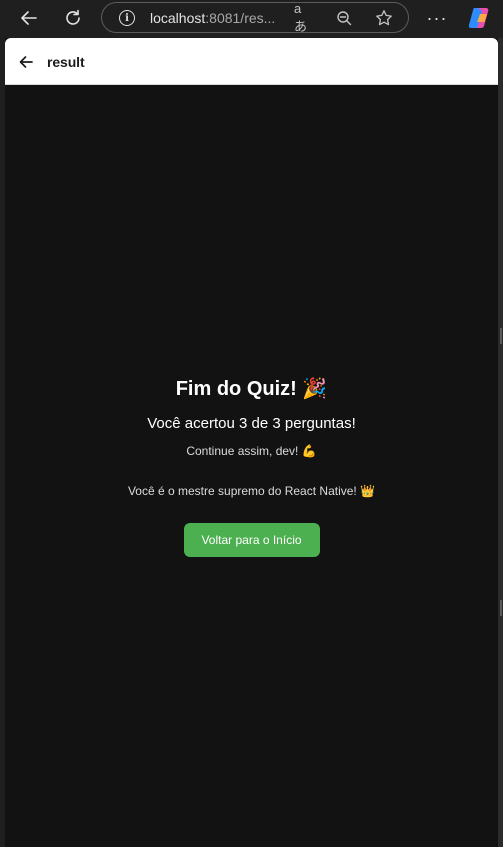 The image size is (503, 847). I want to click on back-to-home-button: Voltar para o Início, so click(251, 539).